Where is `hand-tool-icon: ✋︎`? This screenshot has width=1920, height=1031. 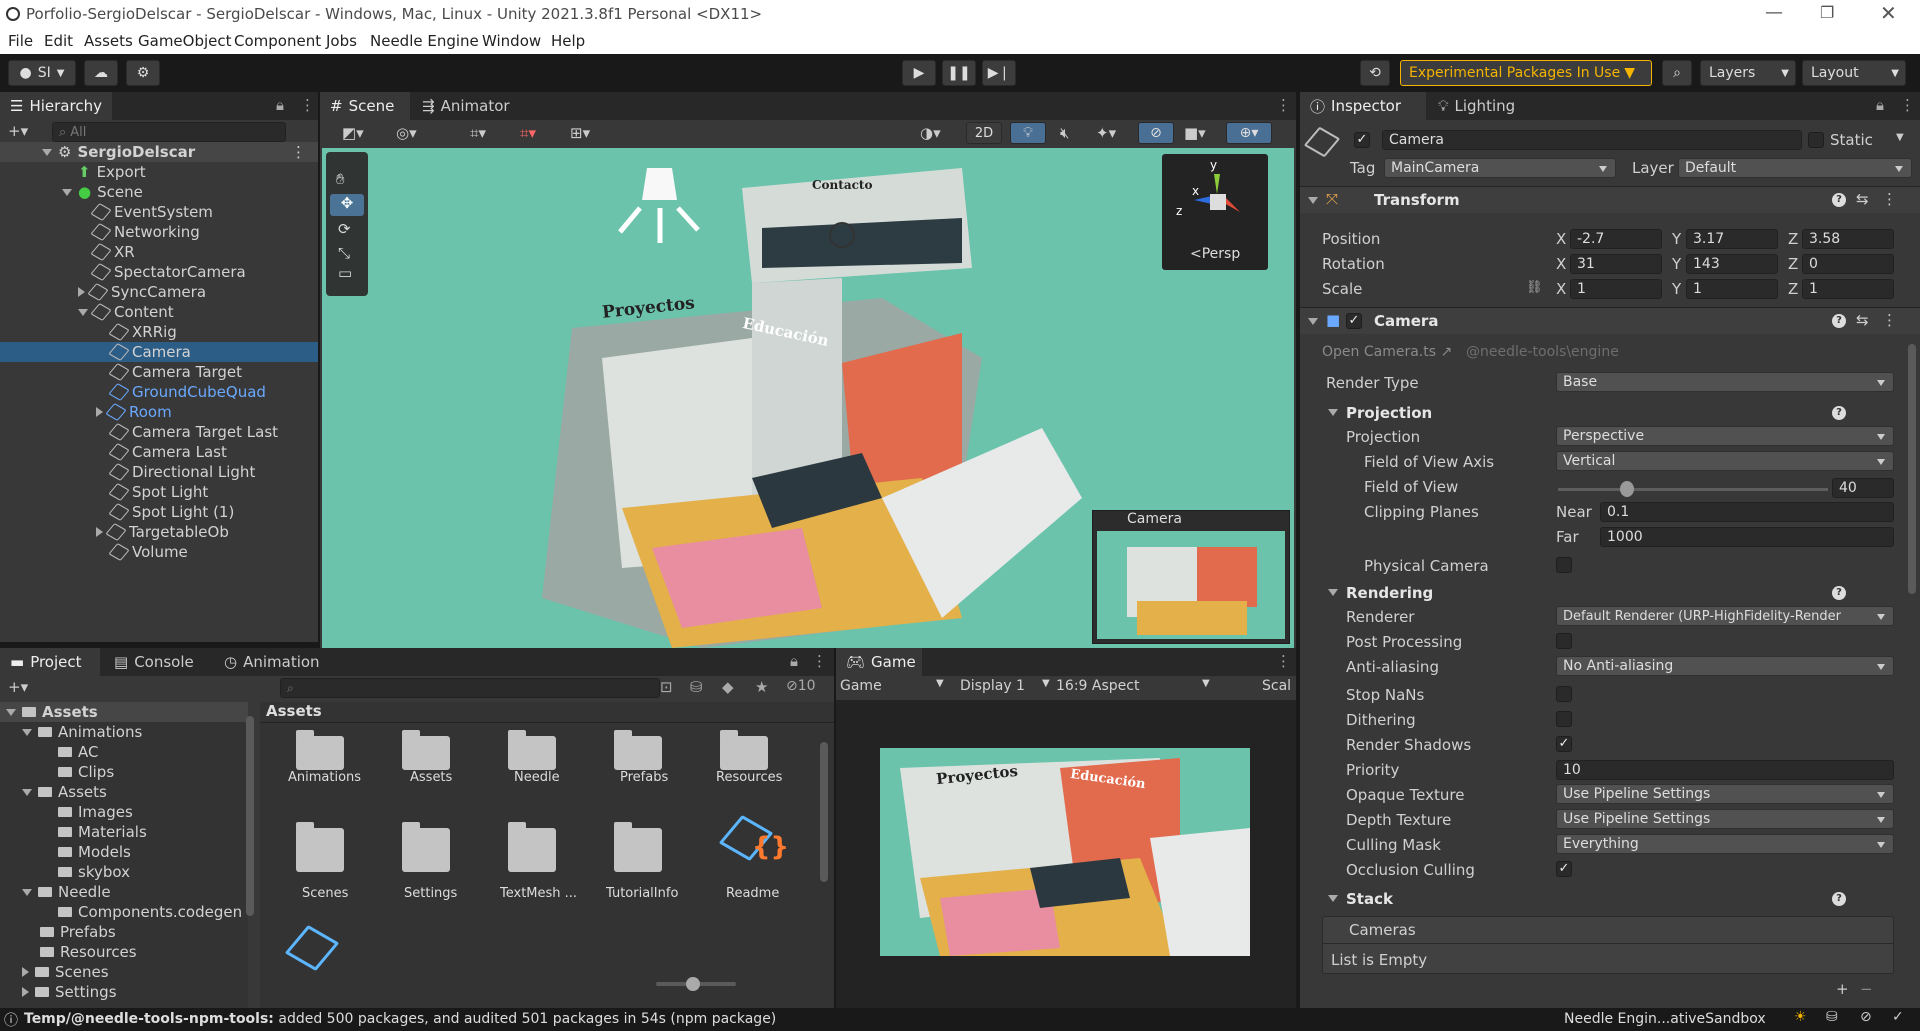 hand-tool-icon: ✋︎ is located at coordinates (340, 179).